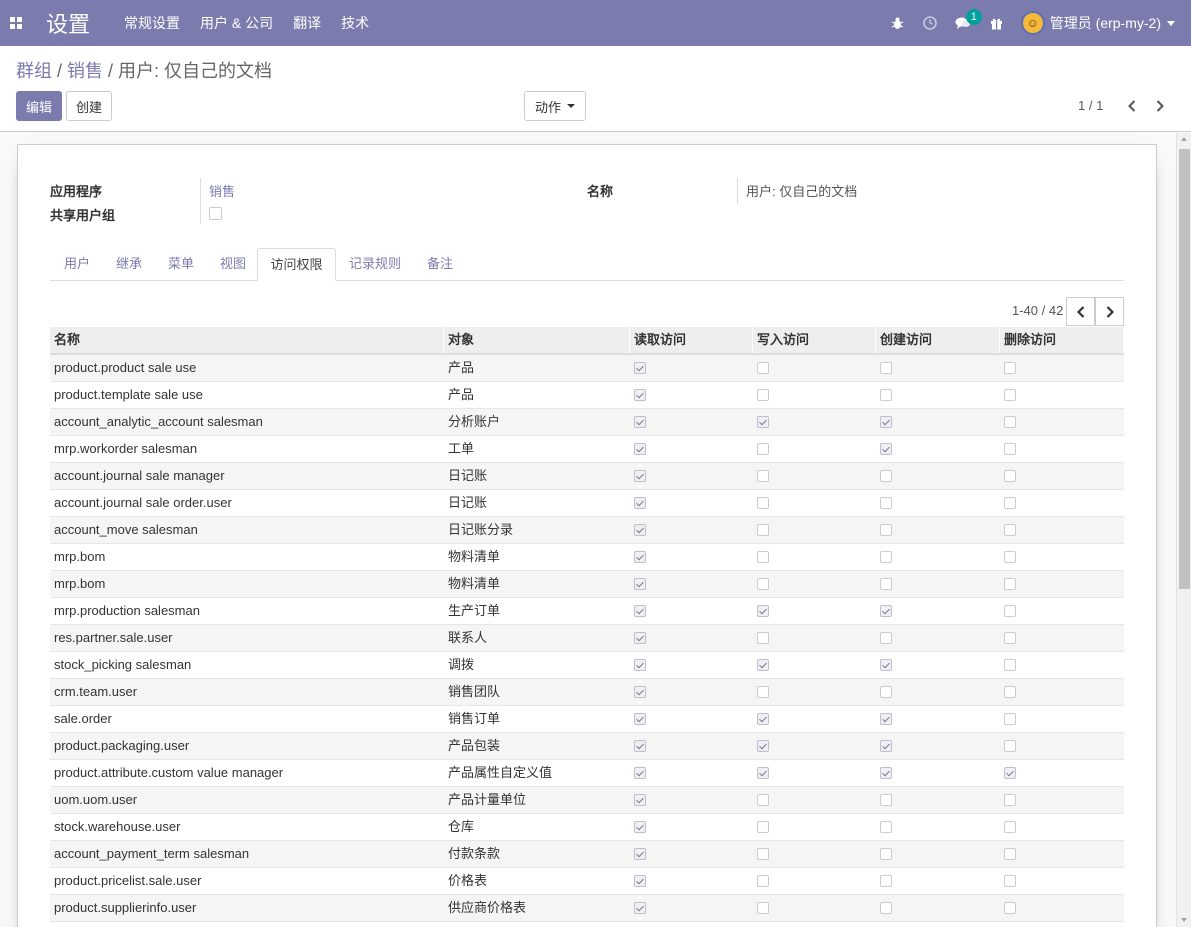 The height and width of the screenshot is (927, 1191). What do you see at coordinates (587, 746) in the screenshot?
I see `table-row: product.packaging.user 产品包装` at bounding box center [587, 746].